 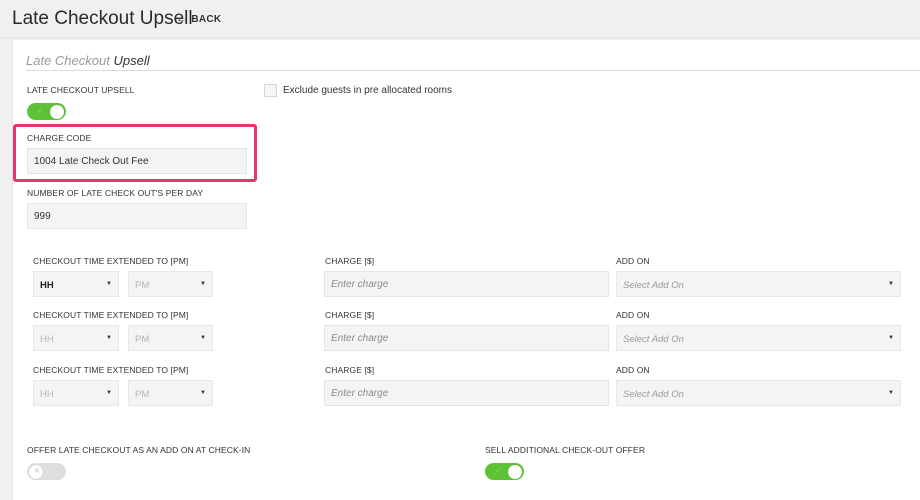 What do you see at coordinates (565, 450) in the screenshot?
I see `sell-additional-offer-label: SELL ADDITIONAL CHECK-OUT OFFER` at bounding box center [565, 450].